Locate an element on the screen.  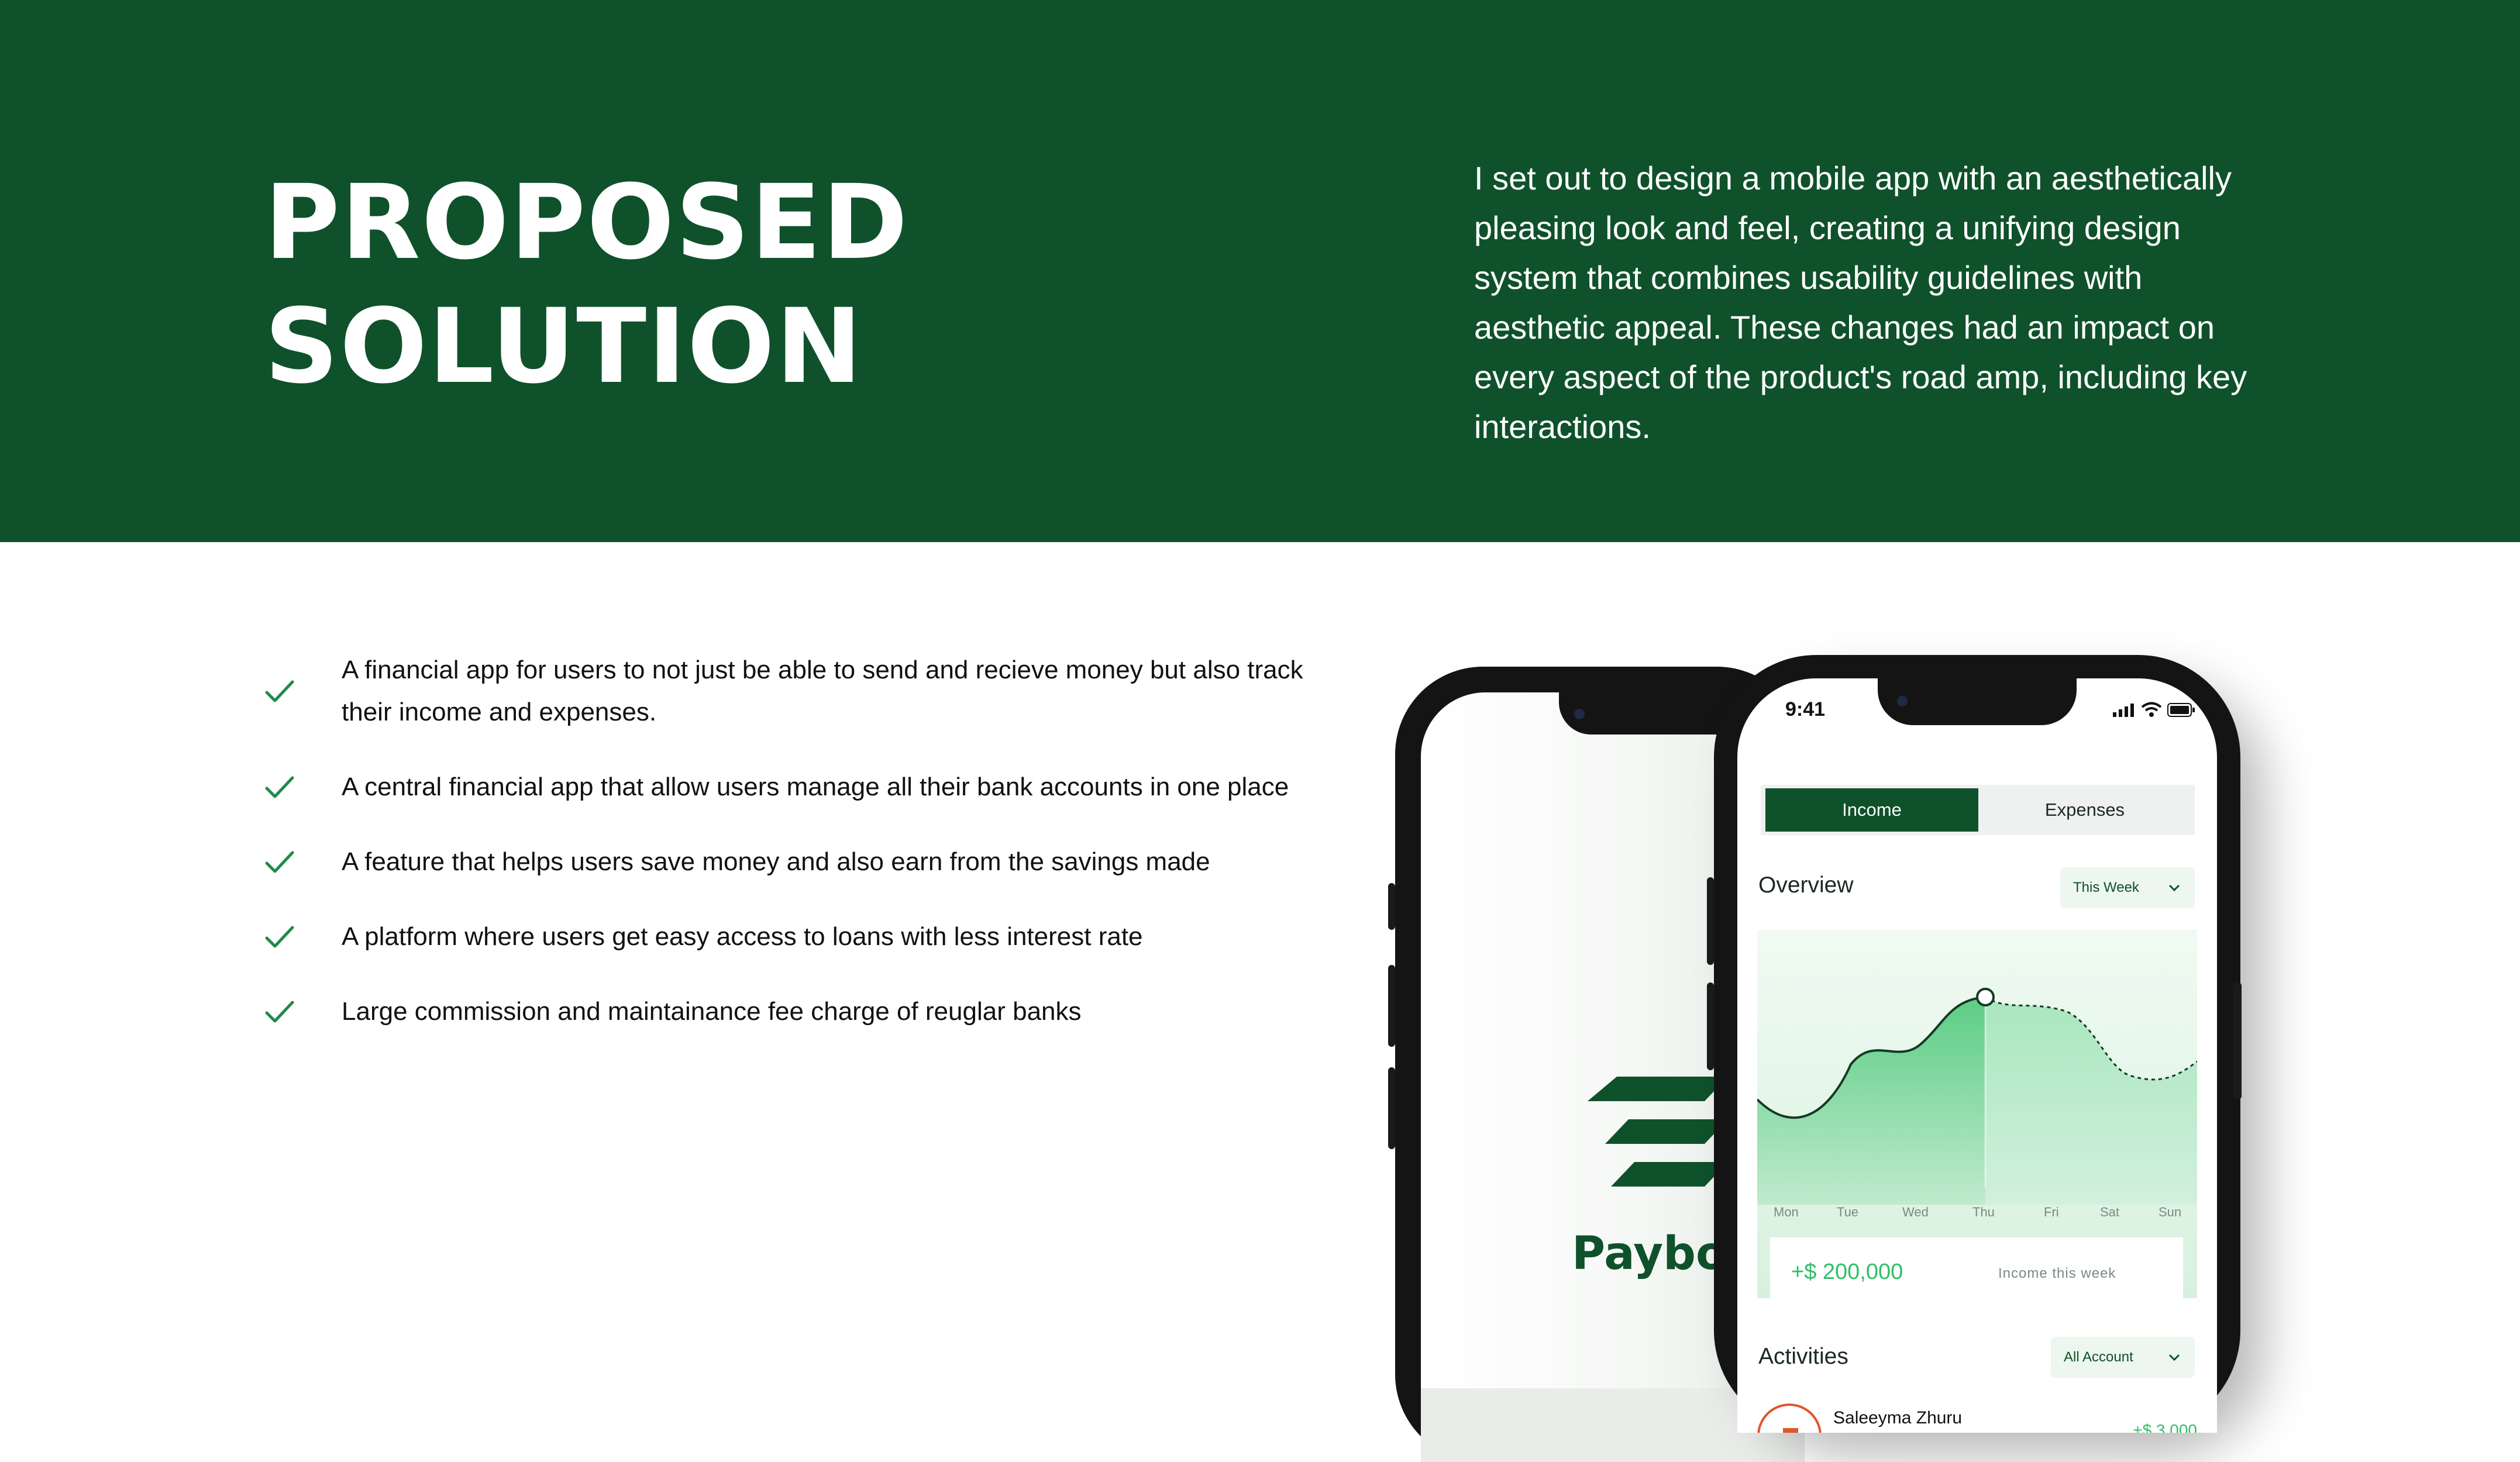
income-area-chart is located at coordinates (1977, 1096).